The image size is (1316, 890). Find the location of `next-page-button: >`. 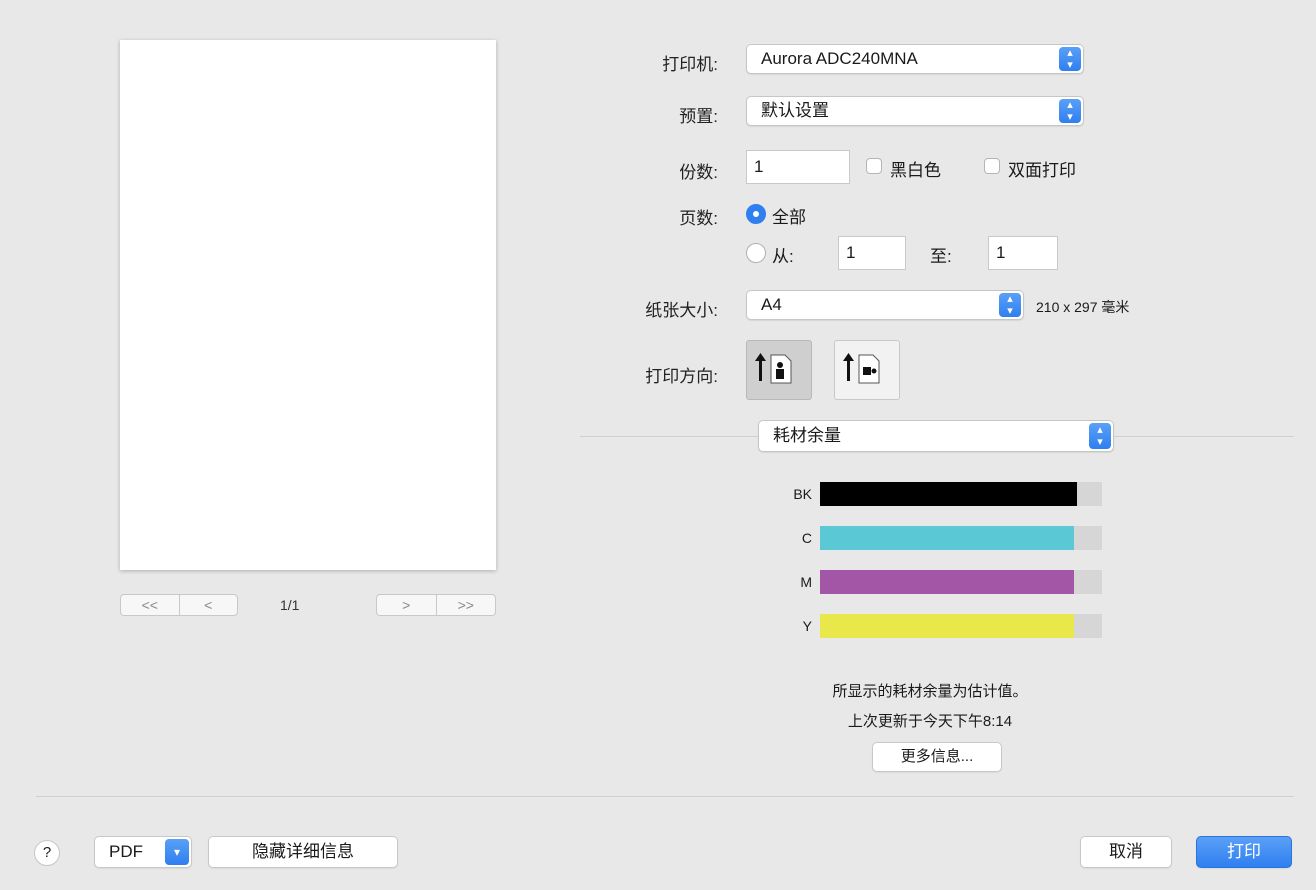

next-page-button: > is located at coordinates (406, 605).